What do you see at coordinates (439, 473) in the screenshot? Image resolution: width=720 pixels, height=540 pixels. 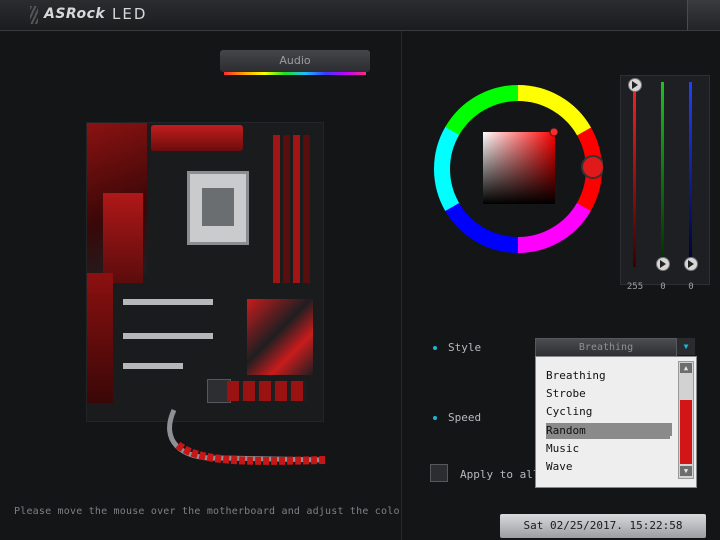 I see `apply-all-checkbox` at bounding box center [439, 473].